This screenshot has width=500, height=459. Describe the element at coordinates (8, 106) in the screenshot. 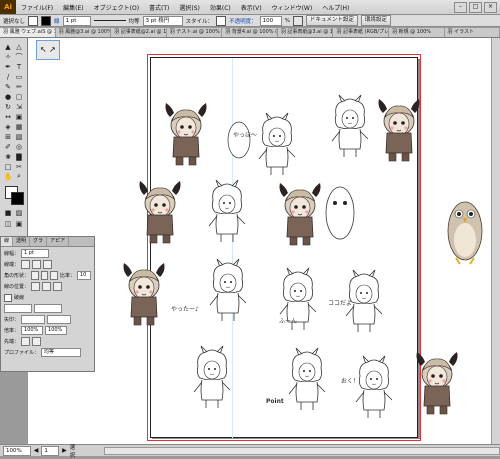

I see `rotate-icon: ↻` at that location.